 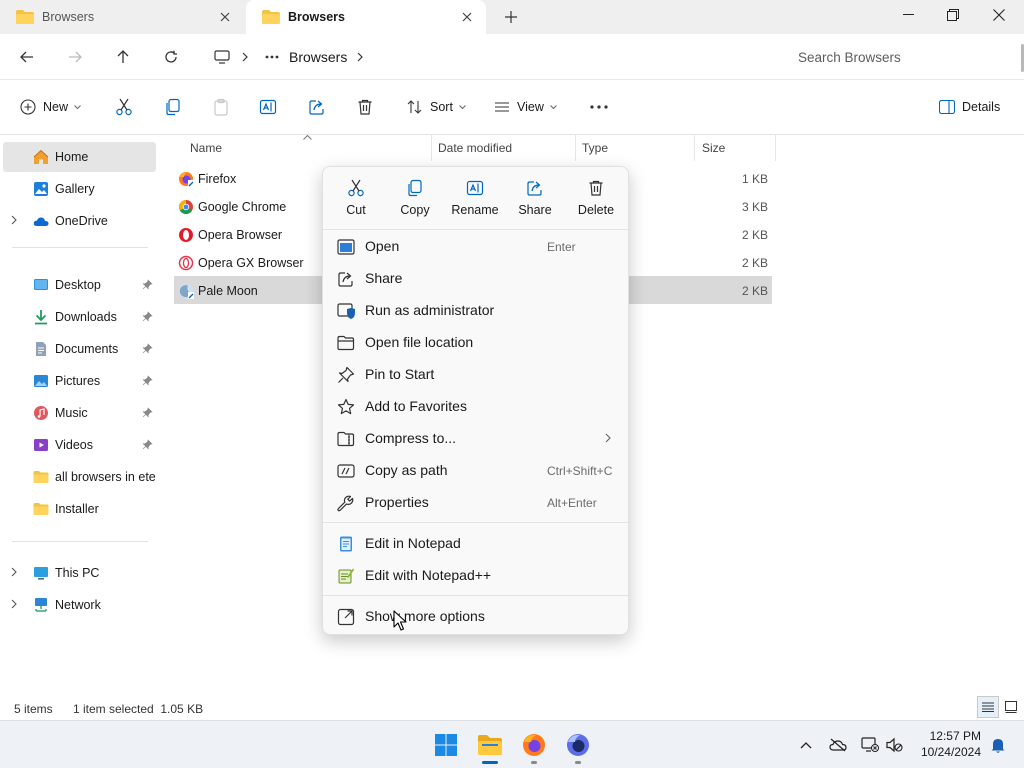 What do you see at coordinates (173, 107) in the screenshot?
I see `copy-button` at bounding box center [173, 107].